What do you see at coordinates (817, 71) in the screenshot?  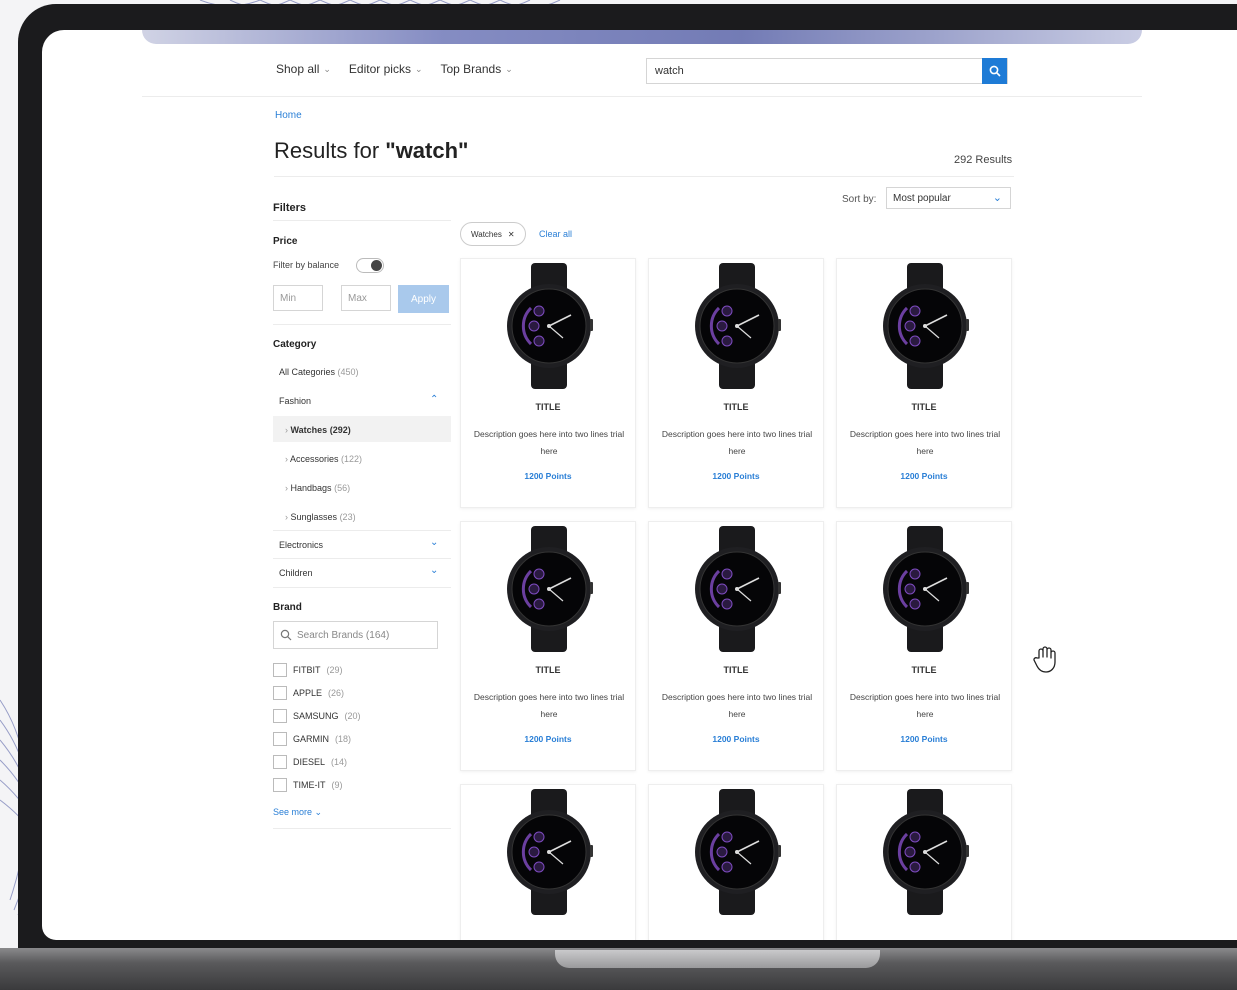 I see `search-input: watch` at bounding box center [817, 71].